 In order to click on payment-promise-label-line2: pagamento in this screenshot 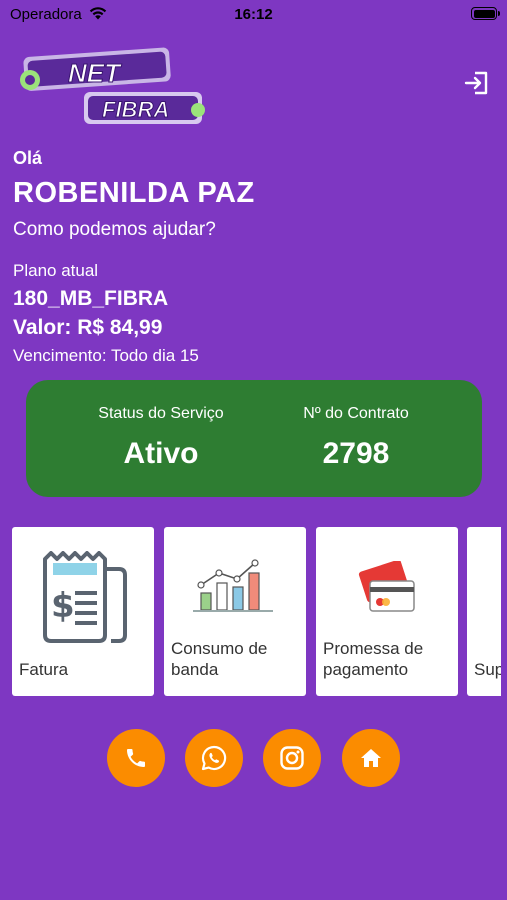, I will do `click(366, 669)`.